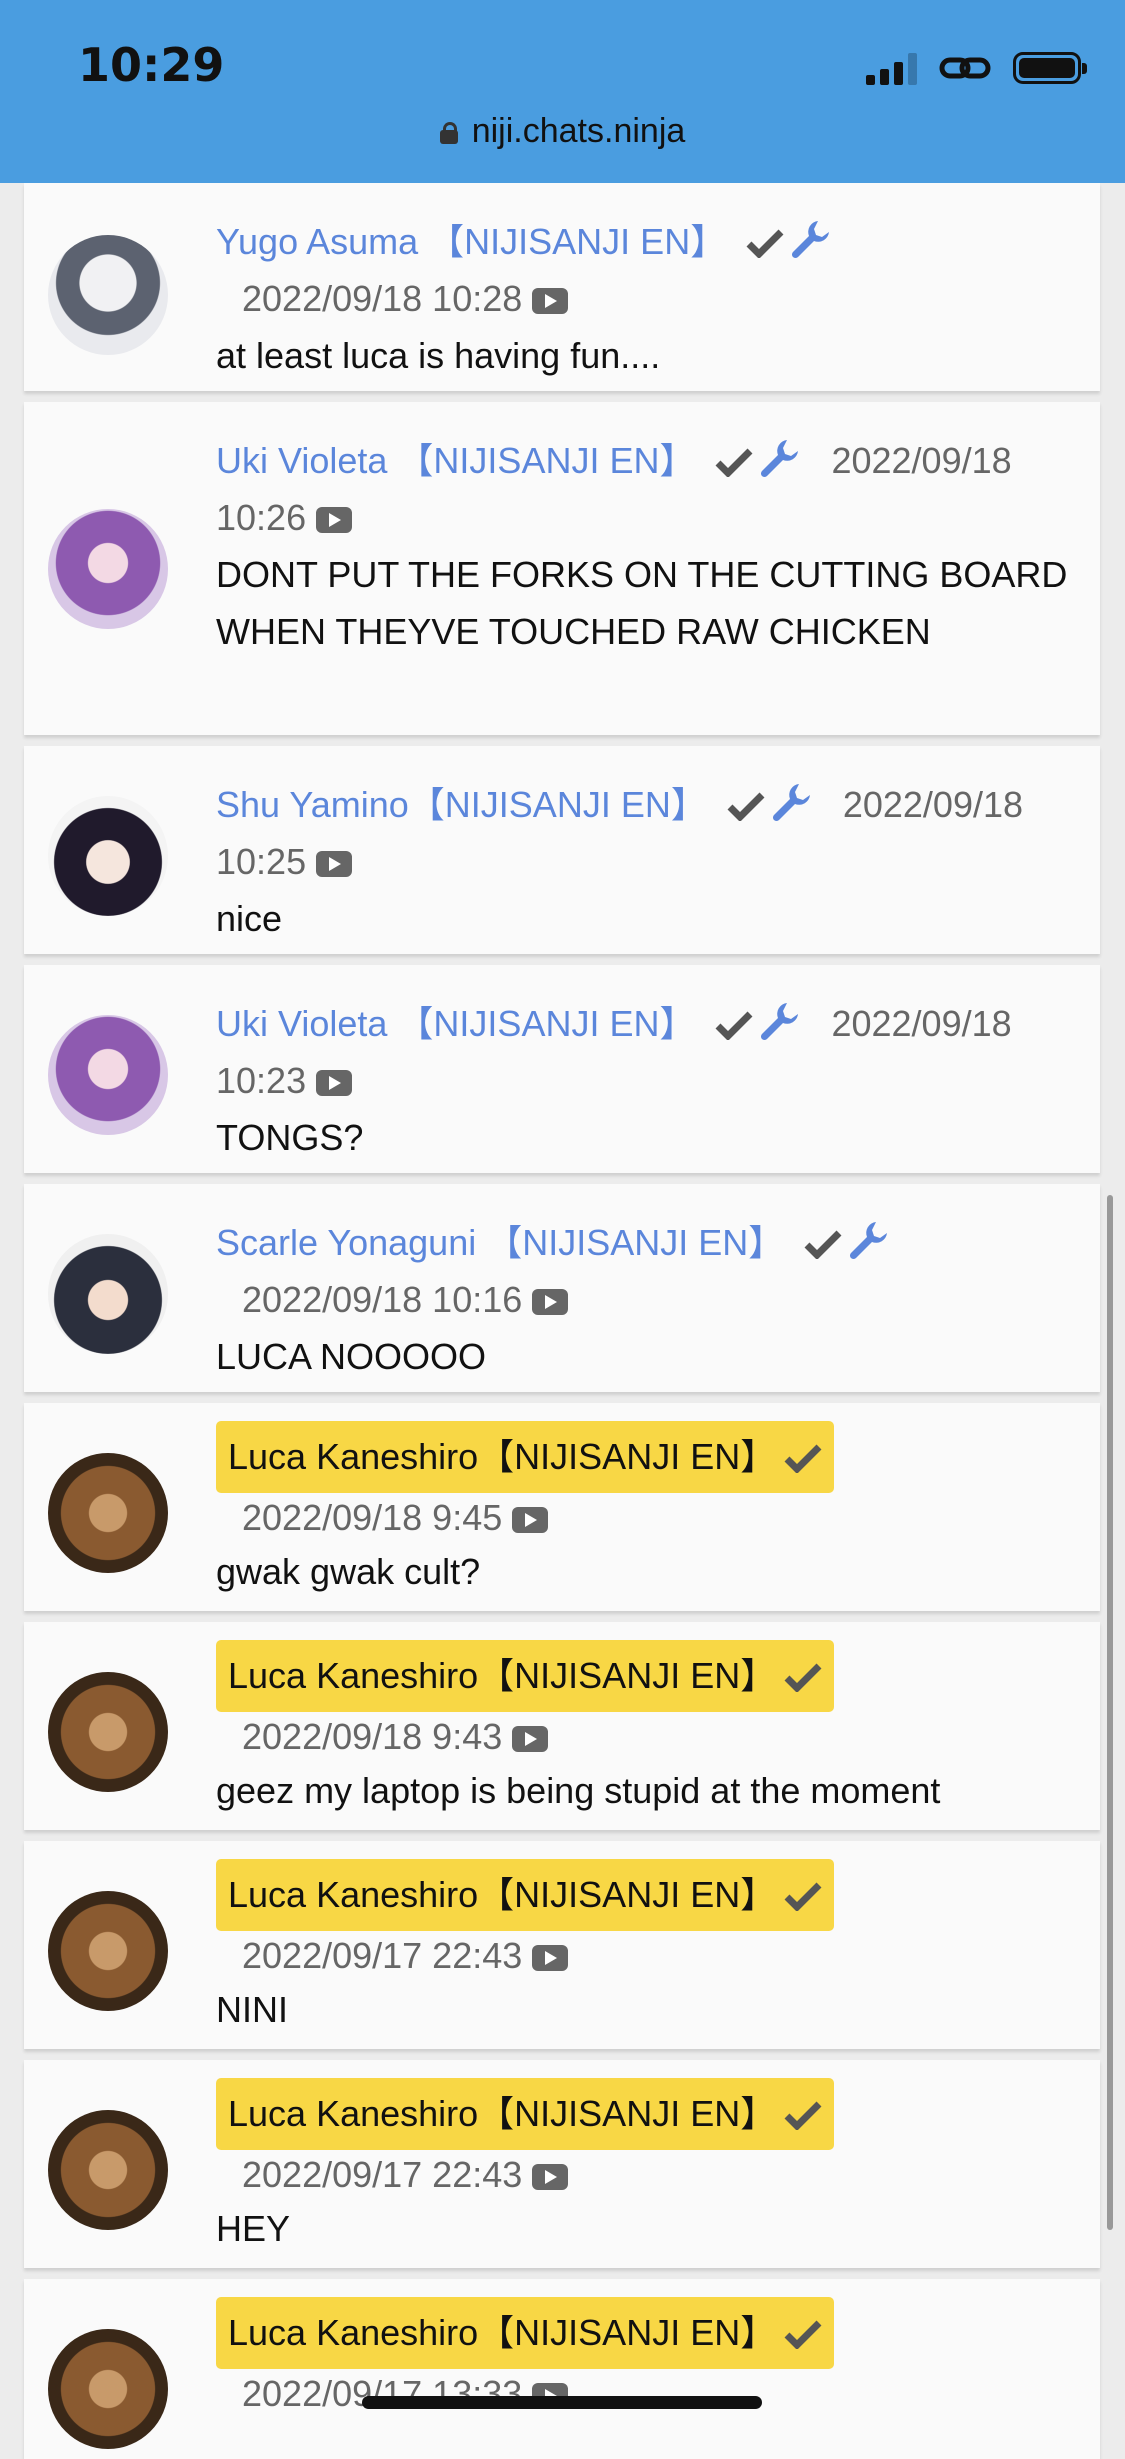  I want to click on message-text: TONGS?, so click(290, 1137).